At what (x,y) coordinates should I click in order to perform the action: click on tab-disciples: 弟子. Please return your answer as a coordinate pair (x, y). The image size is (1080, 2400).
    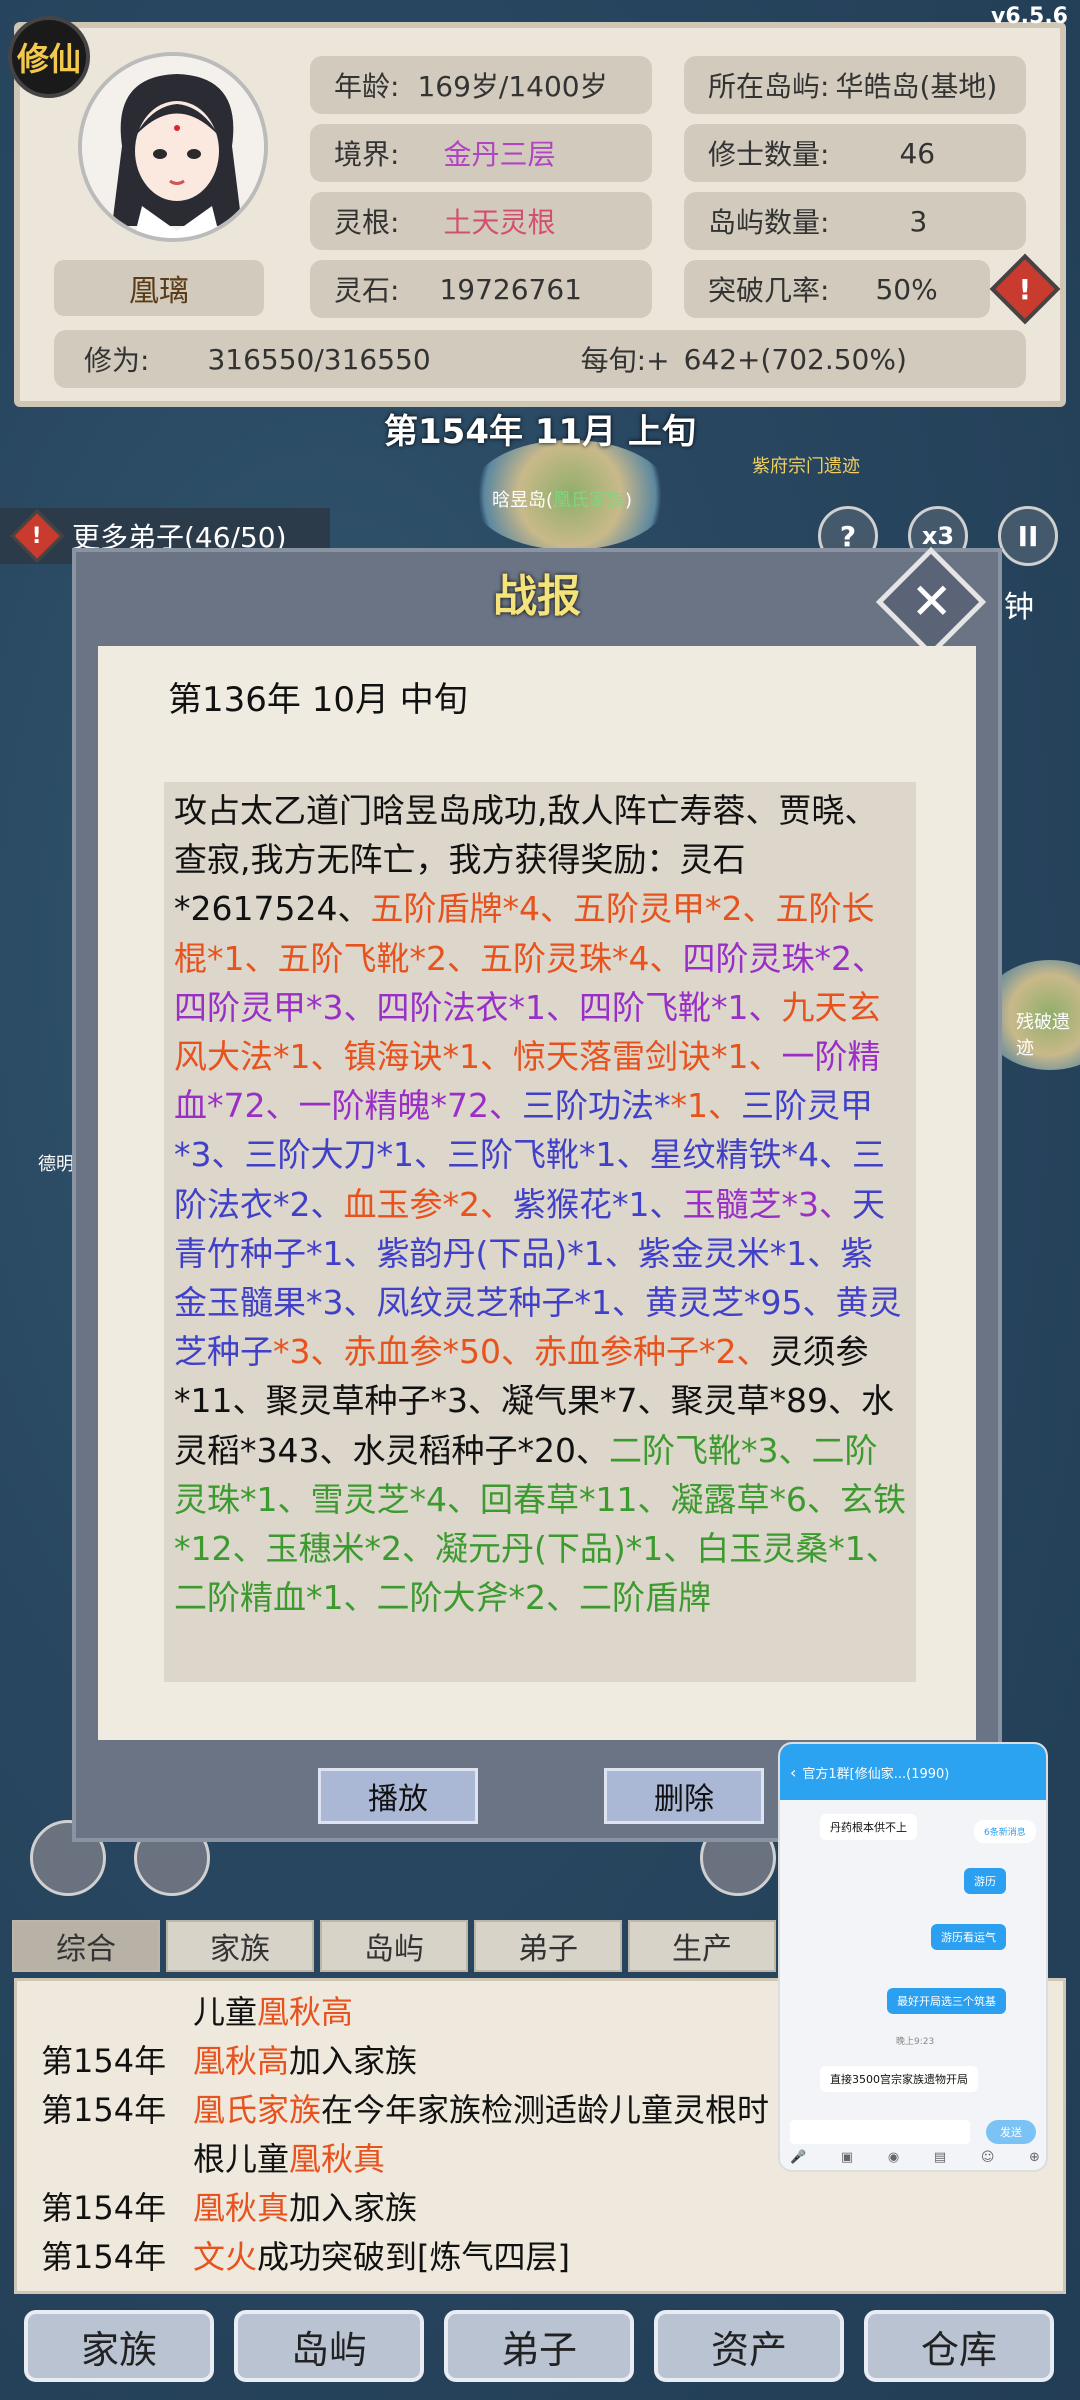
    Looking at the image, I should click on (548, 1946).